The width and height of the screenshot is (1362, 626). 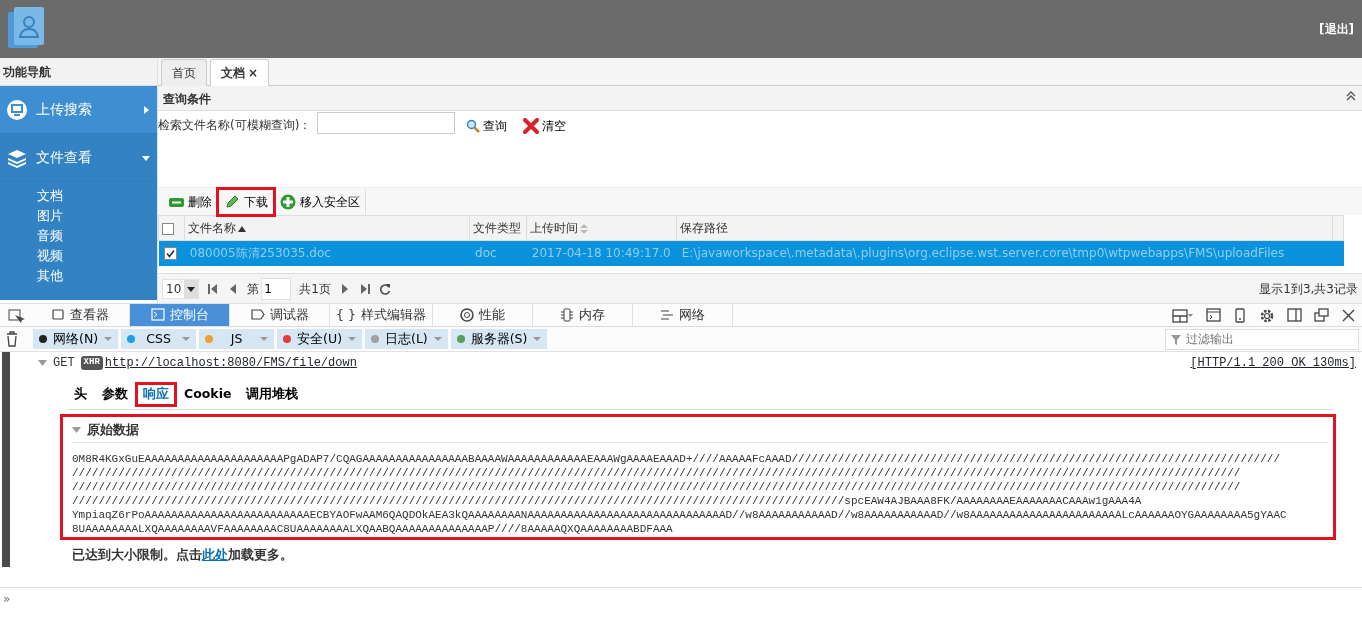 I want to click on sidebar-subitem: 文档, so click(x=97, y=196).